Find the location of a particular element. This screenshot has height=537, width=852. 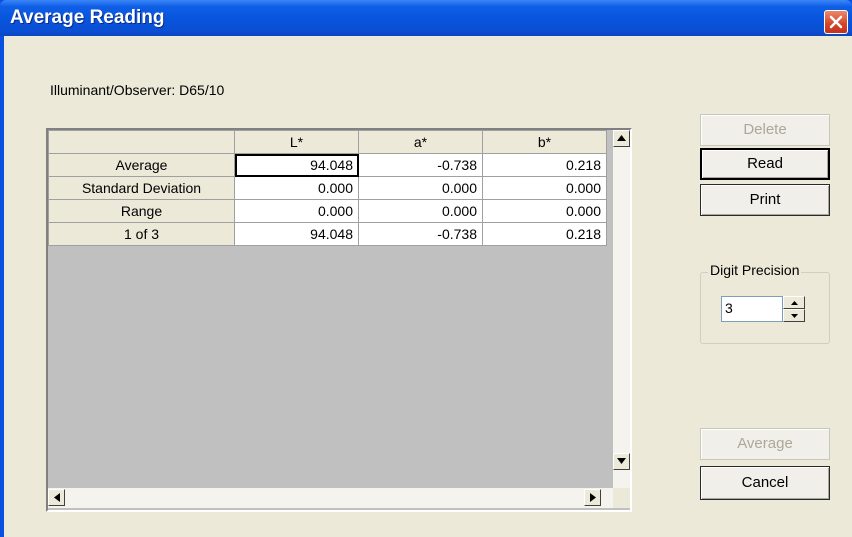

table-row: Average 94.048 -0.738 0.218 is located at coordinates (327, 165).